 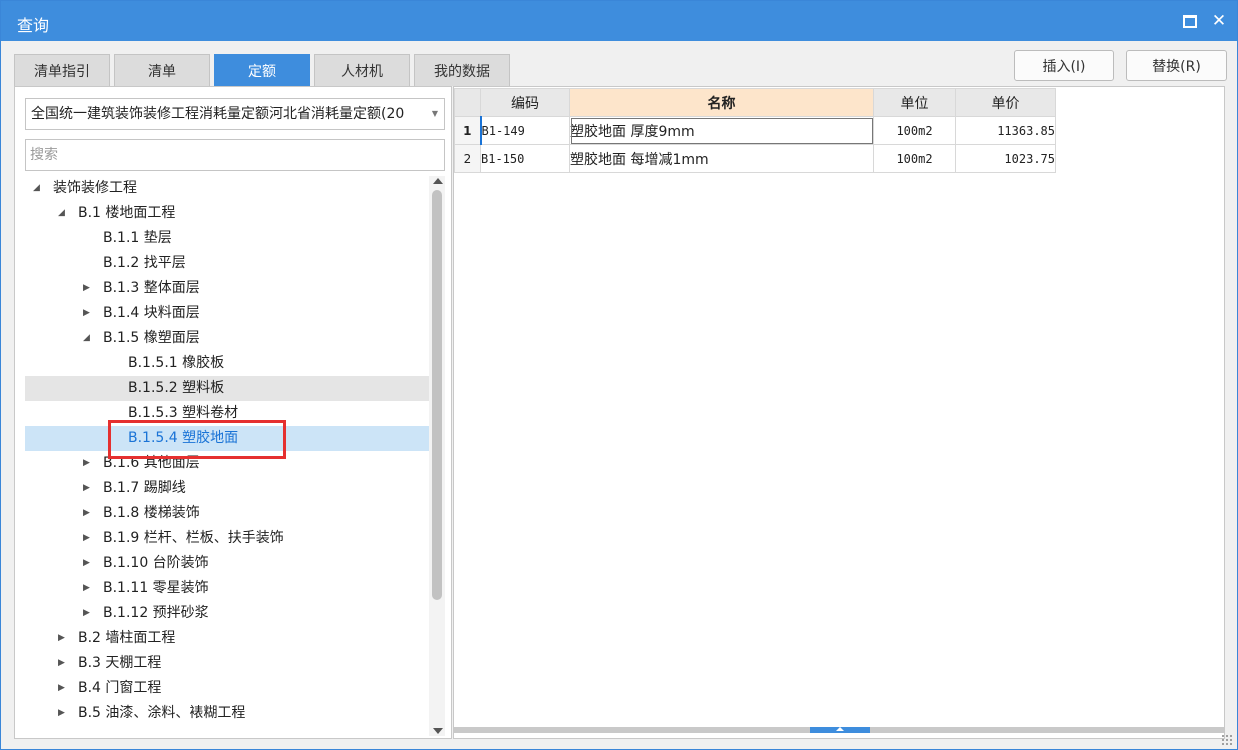 I want to click on search-input: 搜索, so click(x=235, y=155).